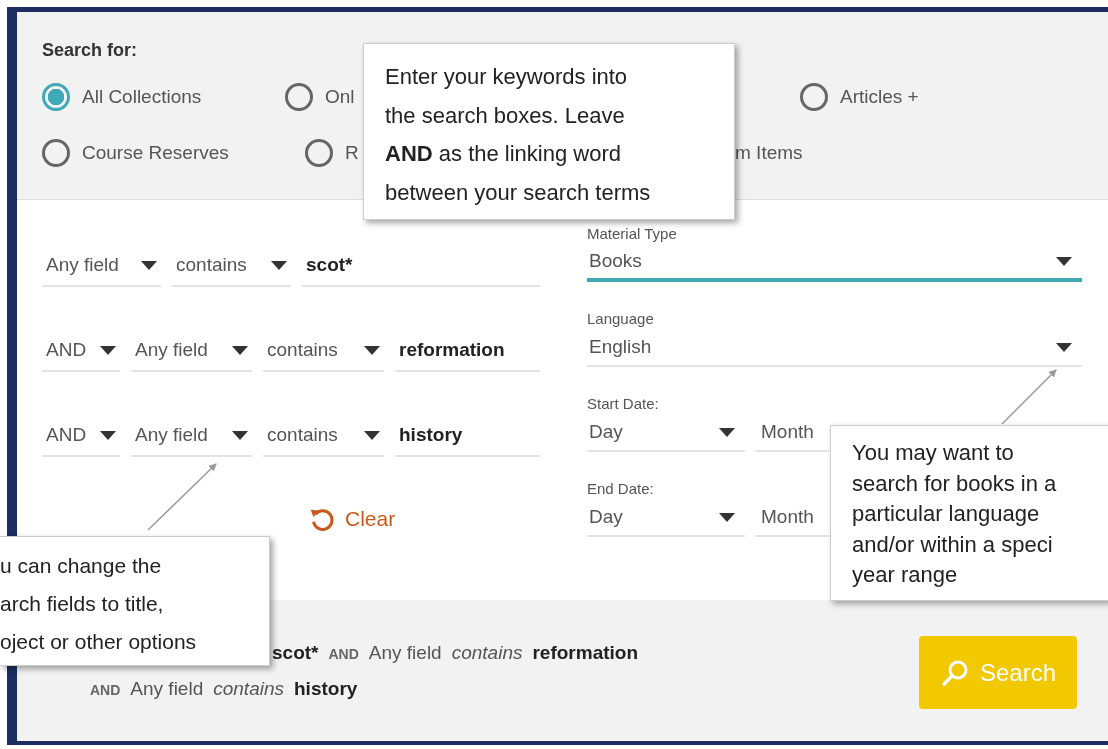 Image resolution: width=1108 pixels, height=749 pixels. What do you see at coordinates (142, 97) in the screenshot?
I see `radio-label: All Collections` at bounding box center [142, 97].